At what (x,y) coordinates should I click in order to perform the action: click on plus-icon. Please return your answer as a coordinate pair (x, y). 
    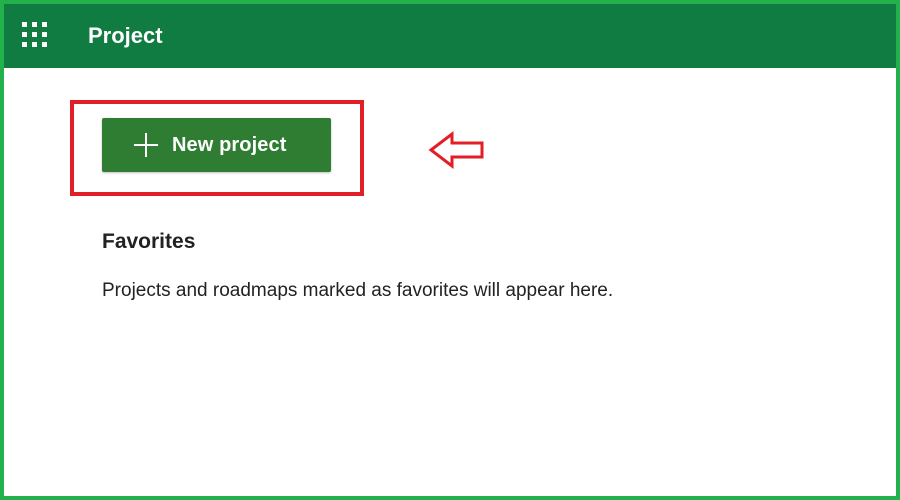
    Looking at the image, I should click on (146, 145).